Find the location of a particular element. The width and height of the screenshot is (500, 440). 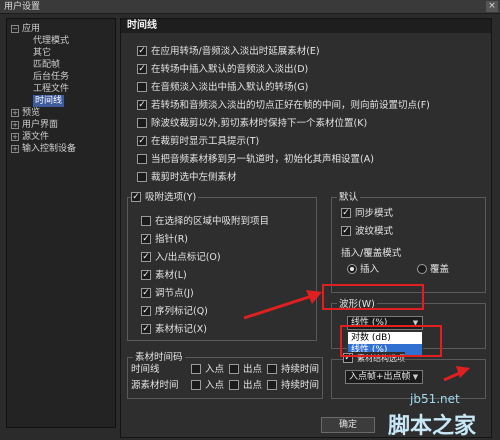

timecode-timeline-label: 时间线 is located at coordinates (145, 369).